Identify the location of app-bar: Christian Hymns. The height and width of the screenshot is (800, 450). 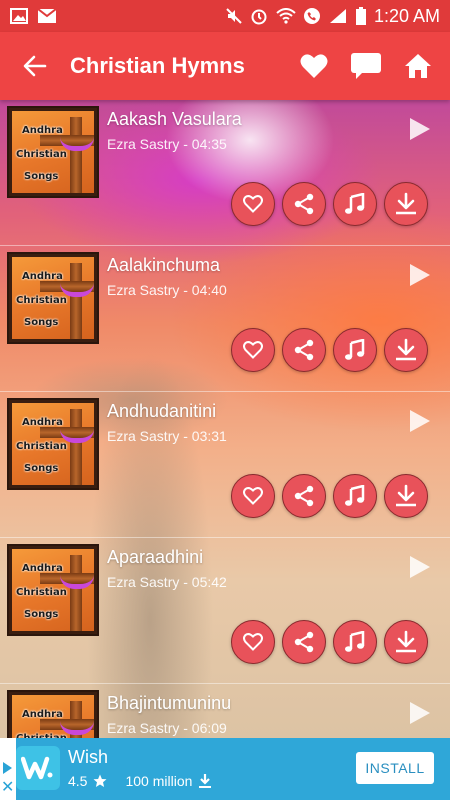
(225, 66).